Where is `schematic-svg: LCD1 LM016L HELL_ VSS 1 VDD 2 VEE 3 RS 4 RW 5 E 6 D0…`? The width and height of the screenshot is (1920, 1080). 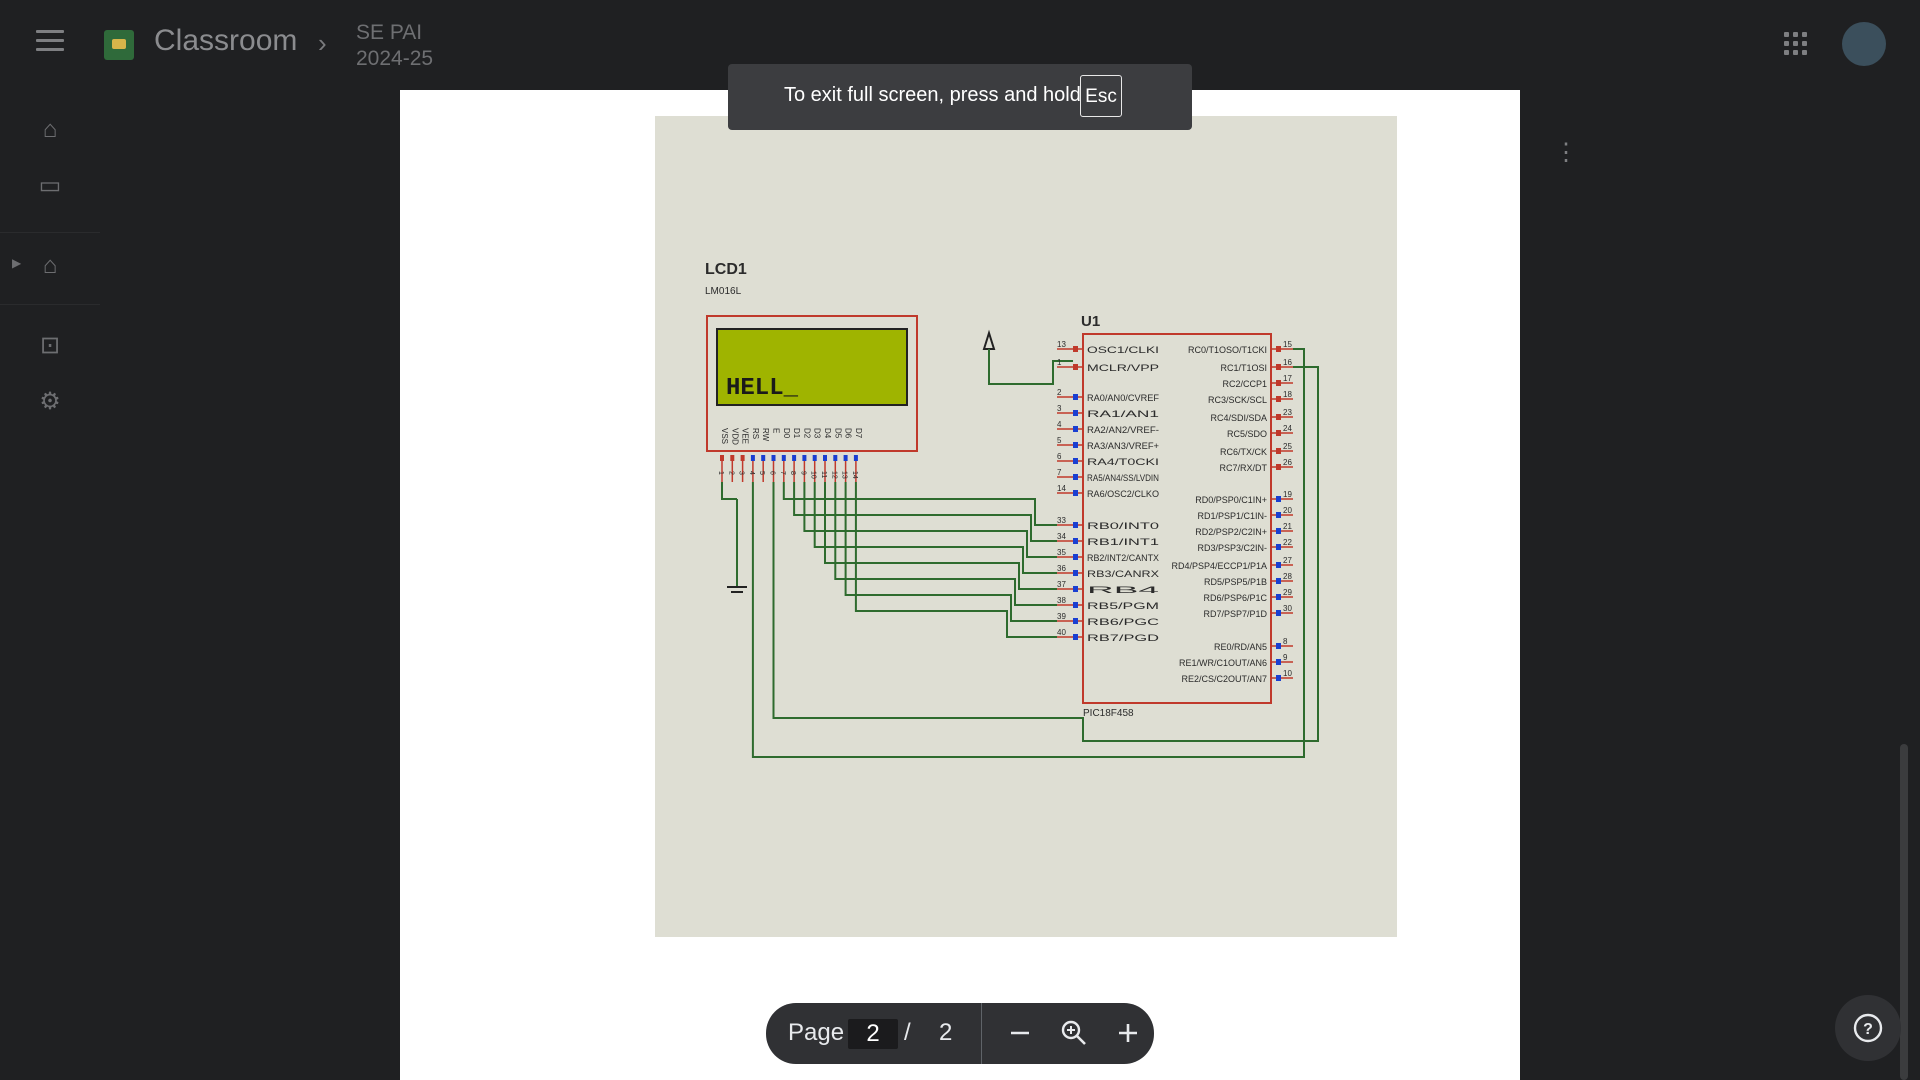
schematic-svg: LCD1 LM016L HELL_ VSS 1 VDD 2 VEE 3 RS 4 RW 5 E 6 D0… is located at coordinates (1012, 509).